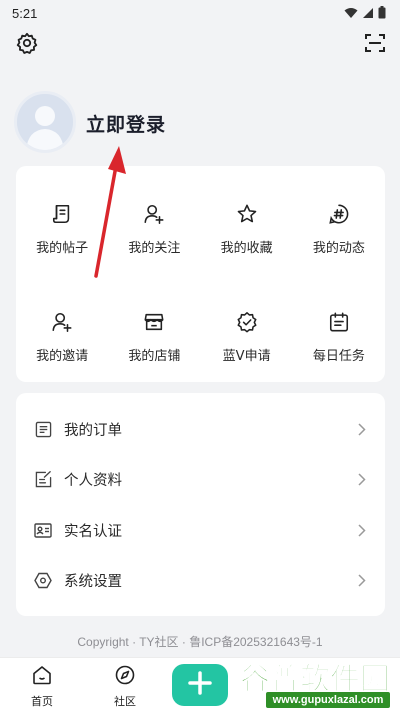 Image resolution: width=400 pixels, height=712 pixels. I want to click on scan-icon, so click(375, 43).